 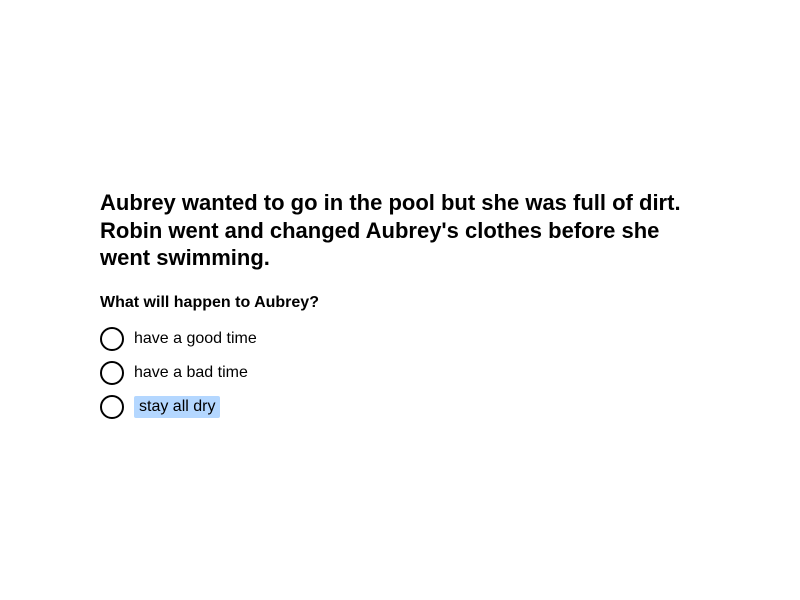 I want to click on answer-option-2: have a bad time, so click(x=400, y=372).